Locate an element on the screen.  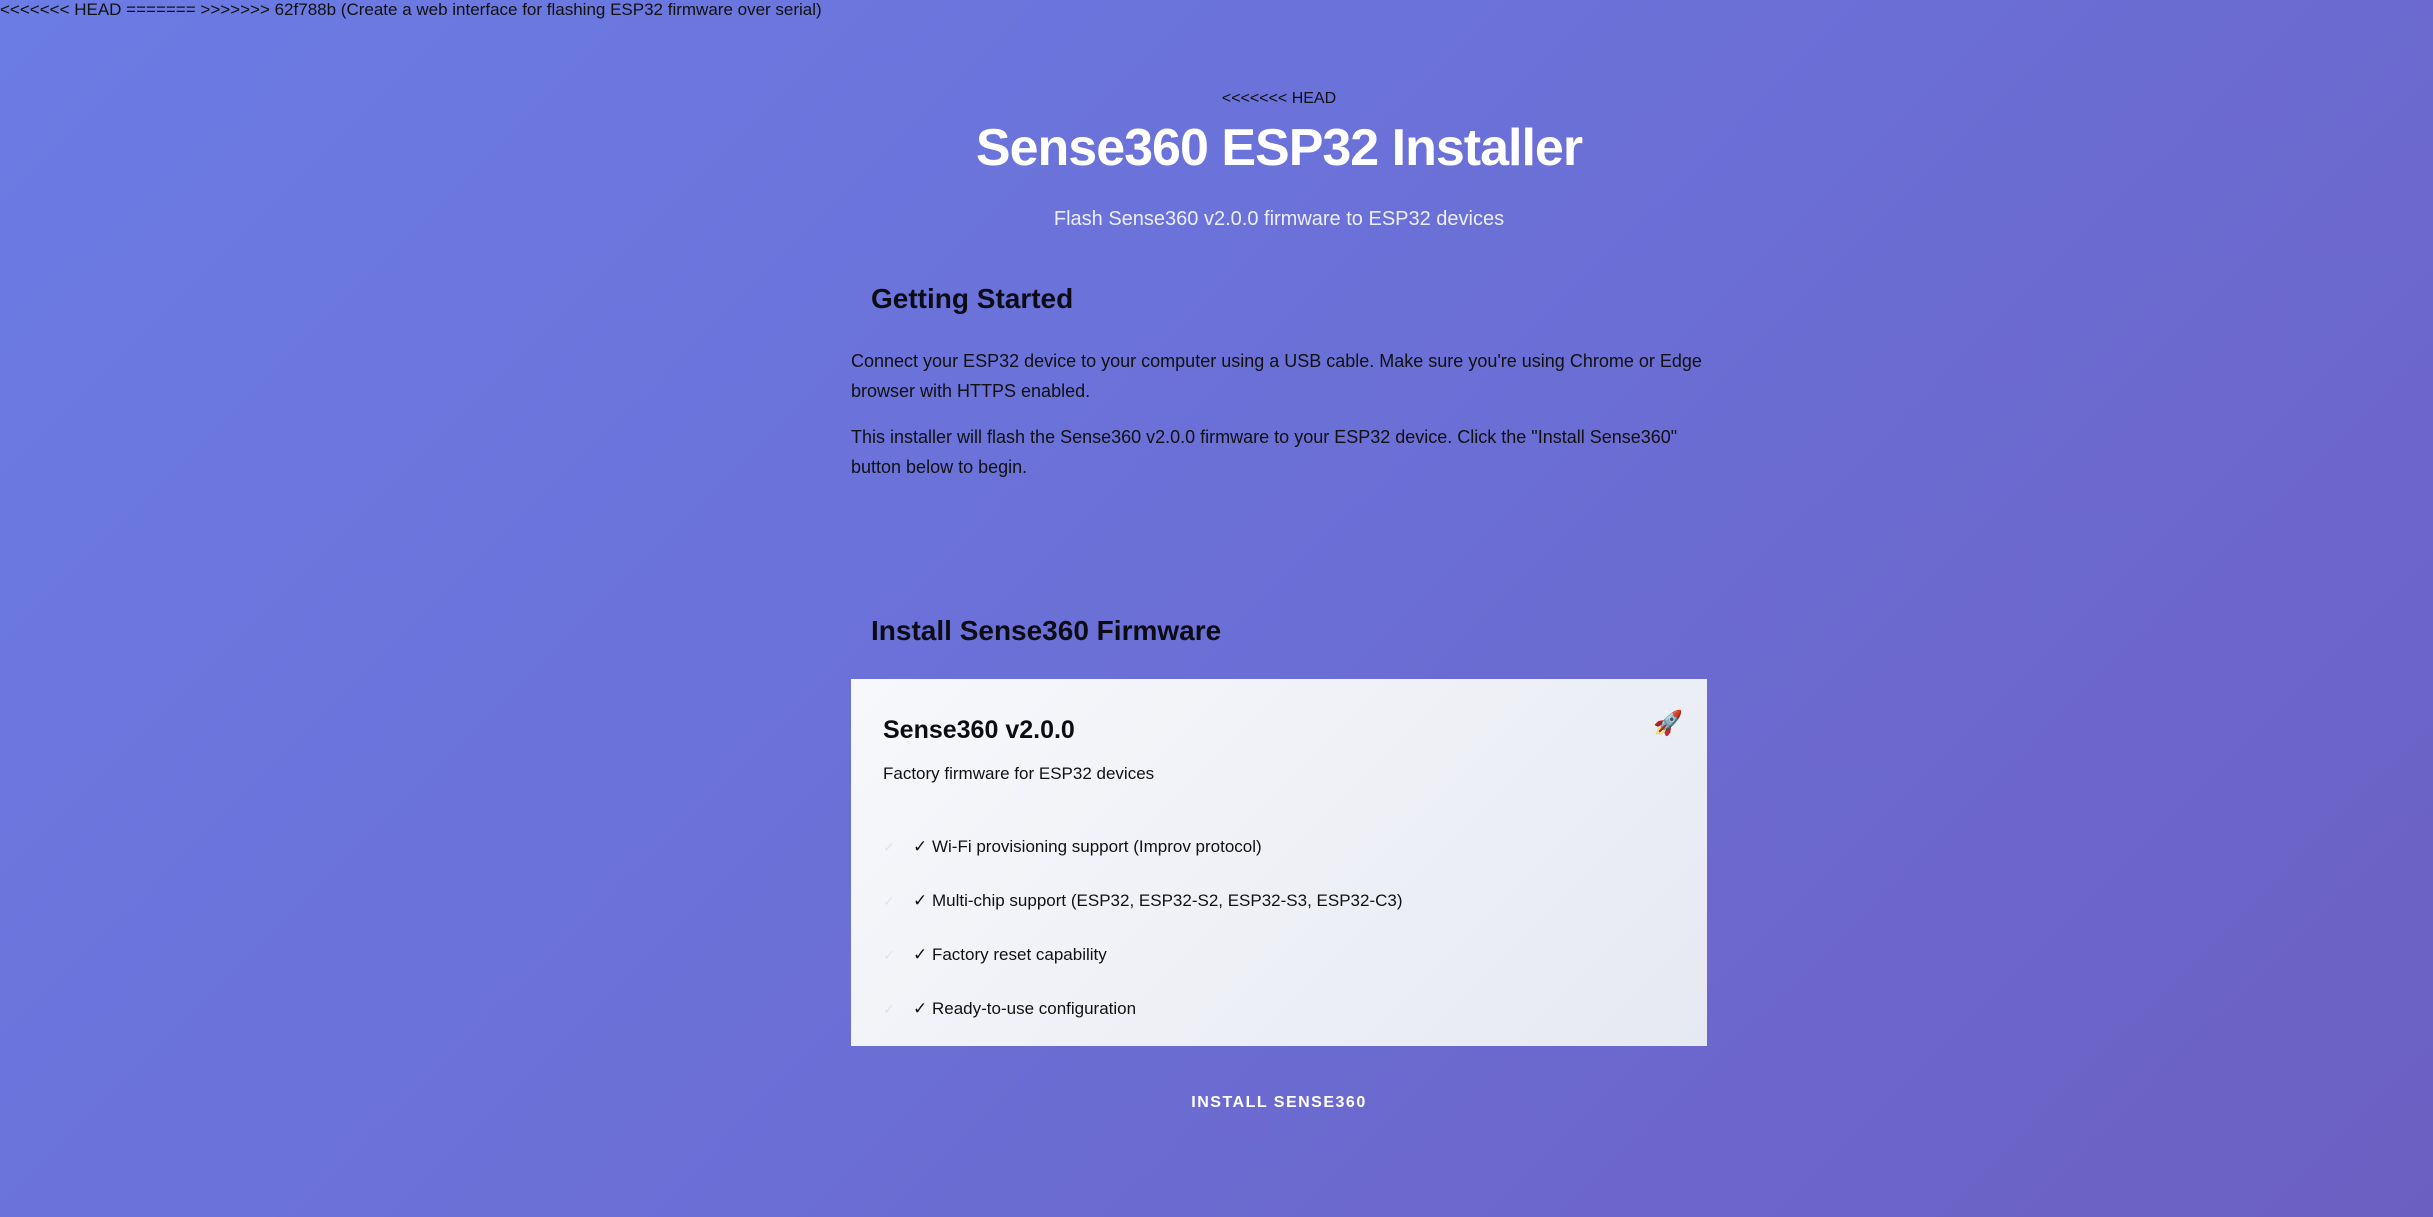
firmware-card-description: Factory firmware for ESP32 devices is located at coordinates (1019, 773).